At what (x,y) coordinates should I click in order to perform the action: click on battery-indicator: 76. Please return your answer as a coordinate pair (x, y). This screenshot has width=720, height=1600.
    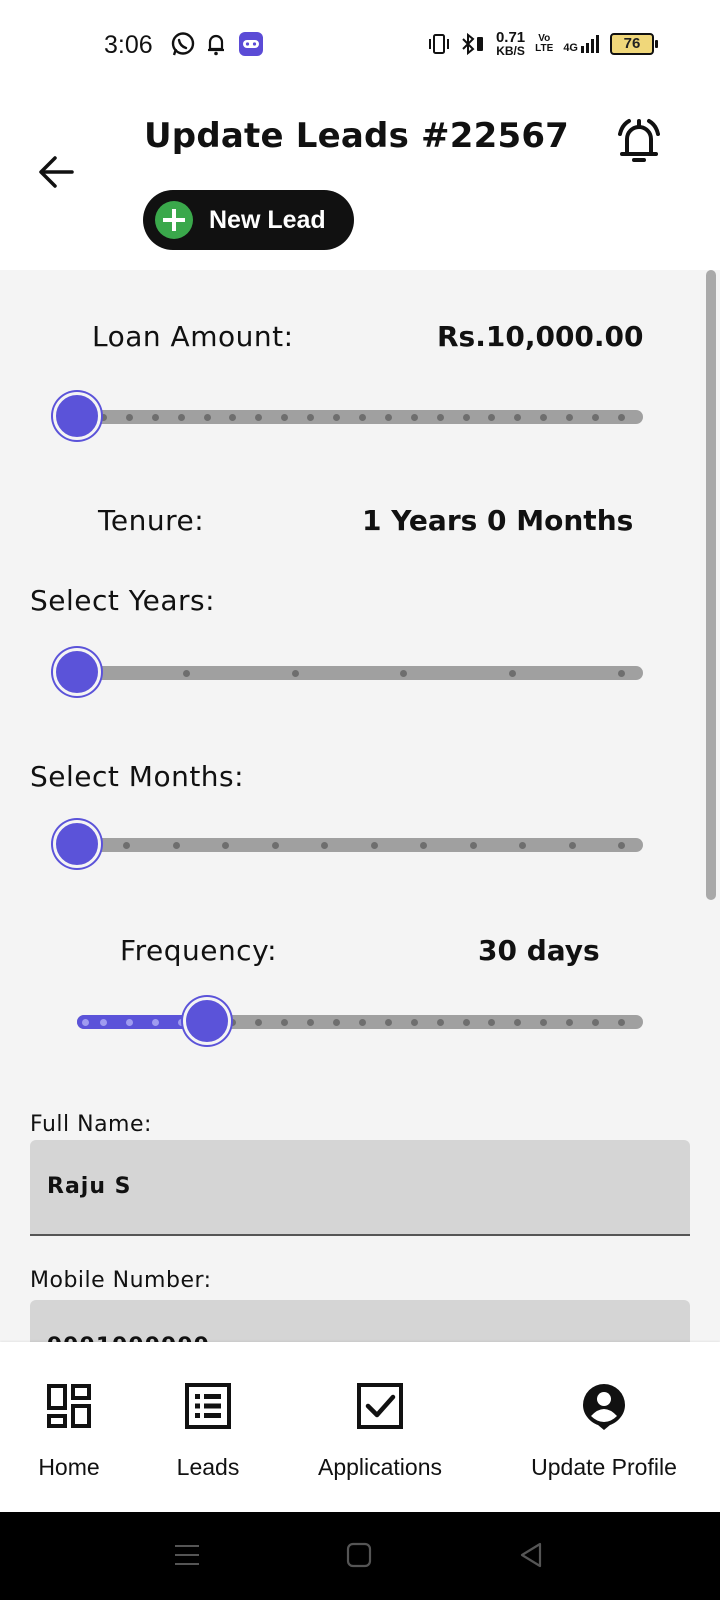
    Looking at the image, I should click on (634, 43).